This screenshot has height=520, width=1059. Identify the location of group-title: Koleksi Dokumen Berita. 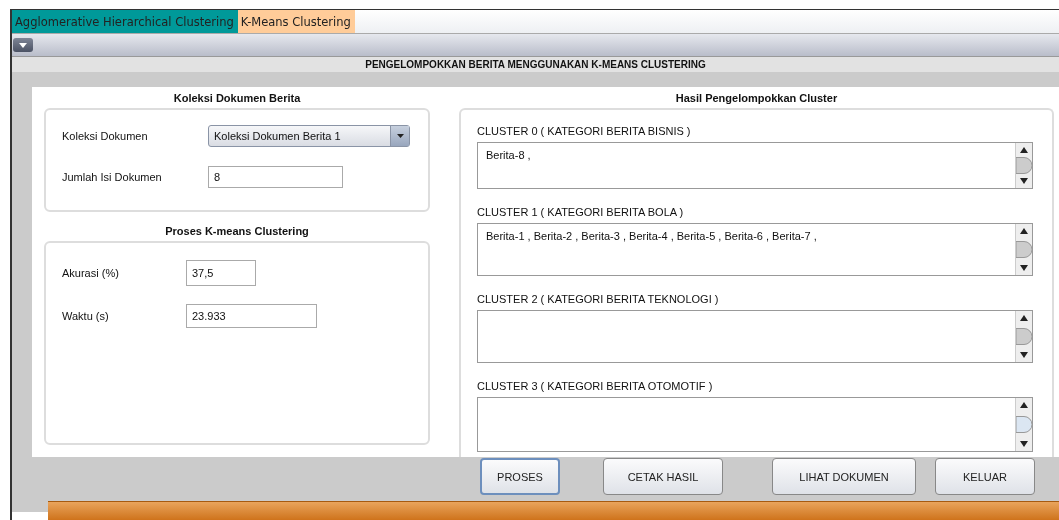
(237, 98).